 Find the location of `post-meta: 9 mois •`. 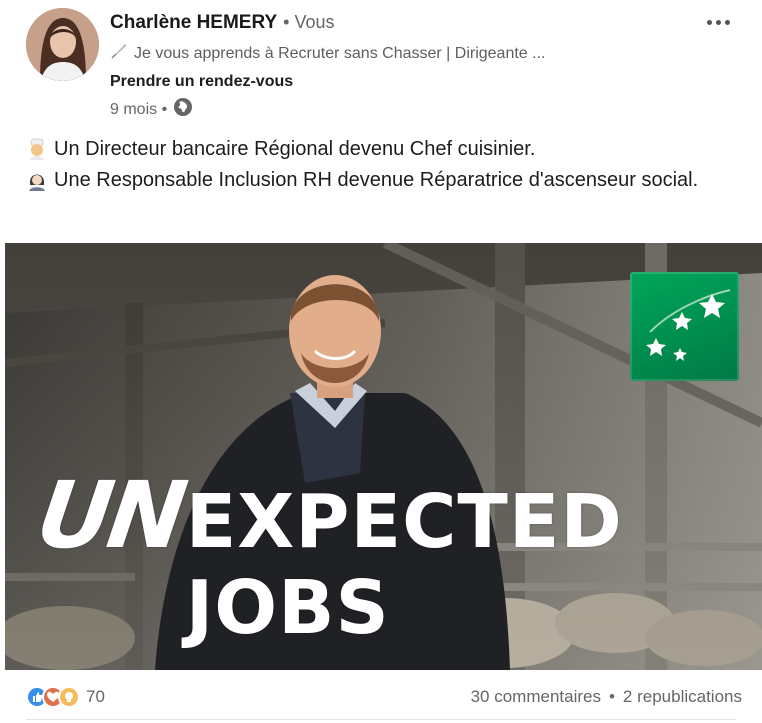

post-meta: 9 mois • is located at coordinates (151, 109).